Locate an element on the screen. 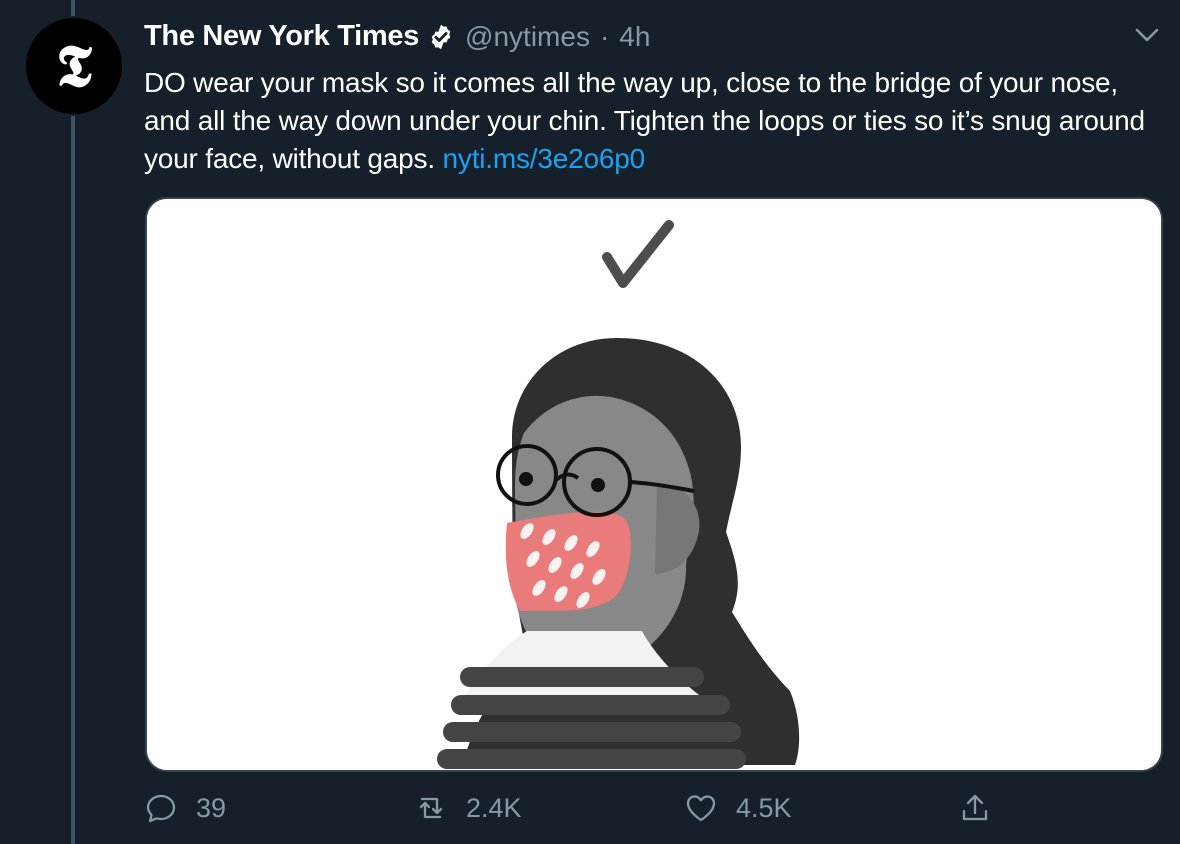  reply-icon is located at coordinates (161, 808).